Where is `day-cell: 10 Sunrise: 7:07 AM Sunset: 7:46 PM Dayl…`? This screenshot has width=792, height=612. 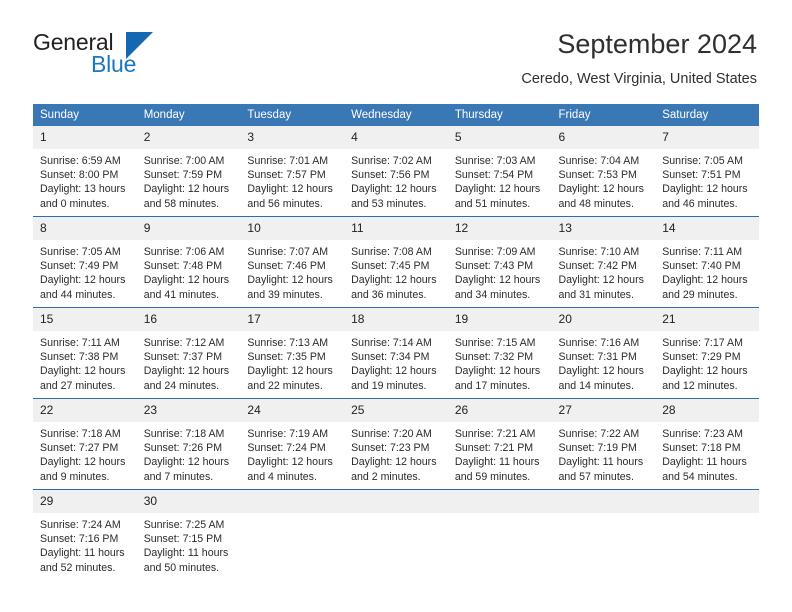 day-cell: 10 Sunrise: 7:07 AM Sunset: 7:46 PM Dayl… is located at coordinates (292, 262).